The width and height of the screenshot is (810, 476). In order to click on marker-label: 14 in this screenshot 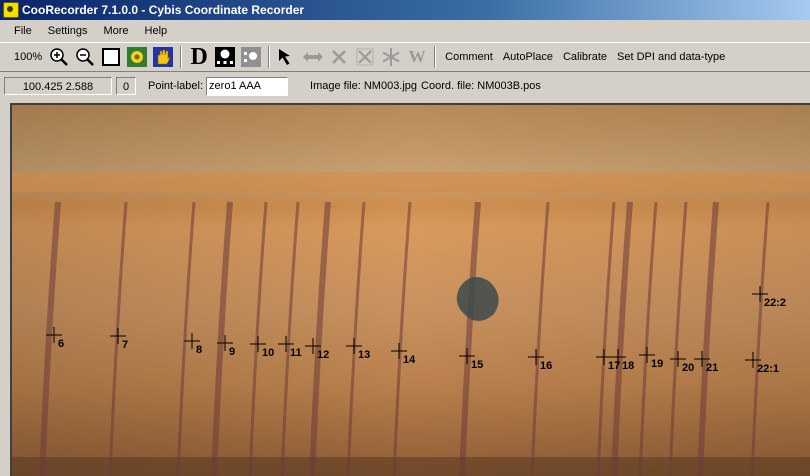, I will do `click(409, 360)`.